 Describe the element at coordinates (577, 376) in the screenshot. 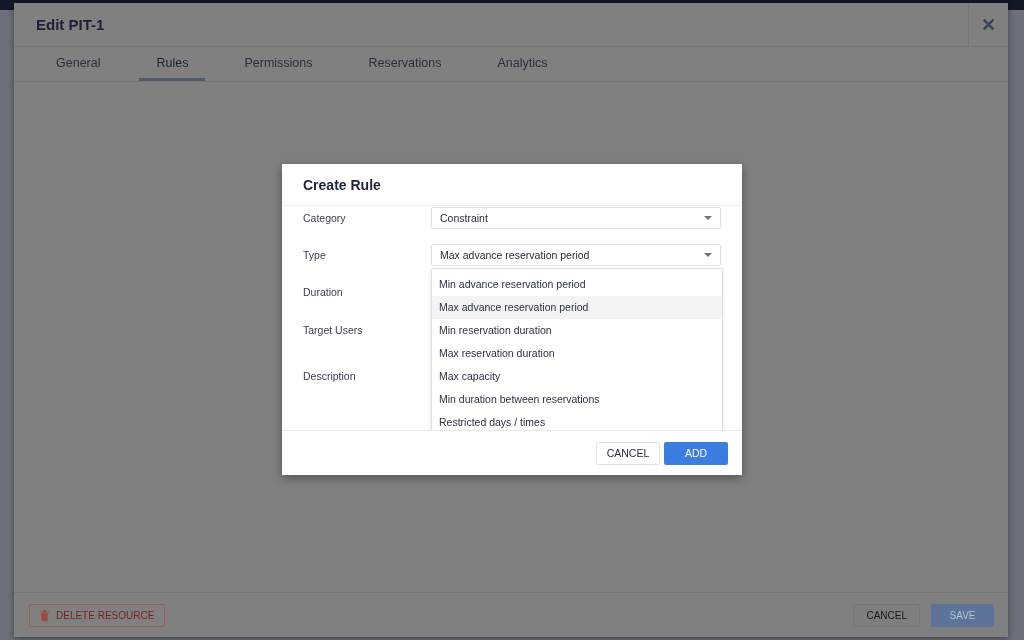

I see `menu-option: Max capacity` at that location.